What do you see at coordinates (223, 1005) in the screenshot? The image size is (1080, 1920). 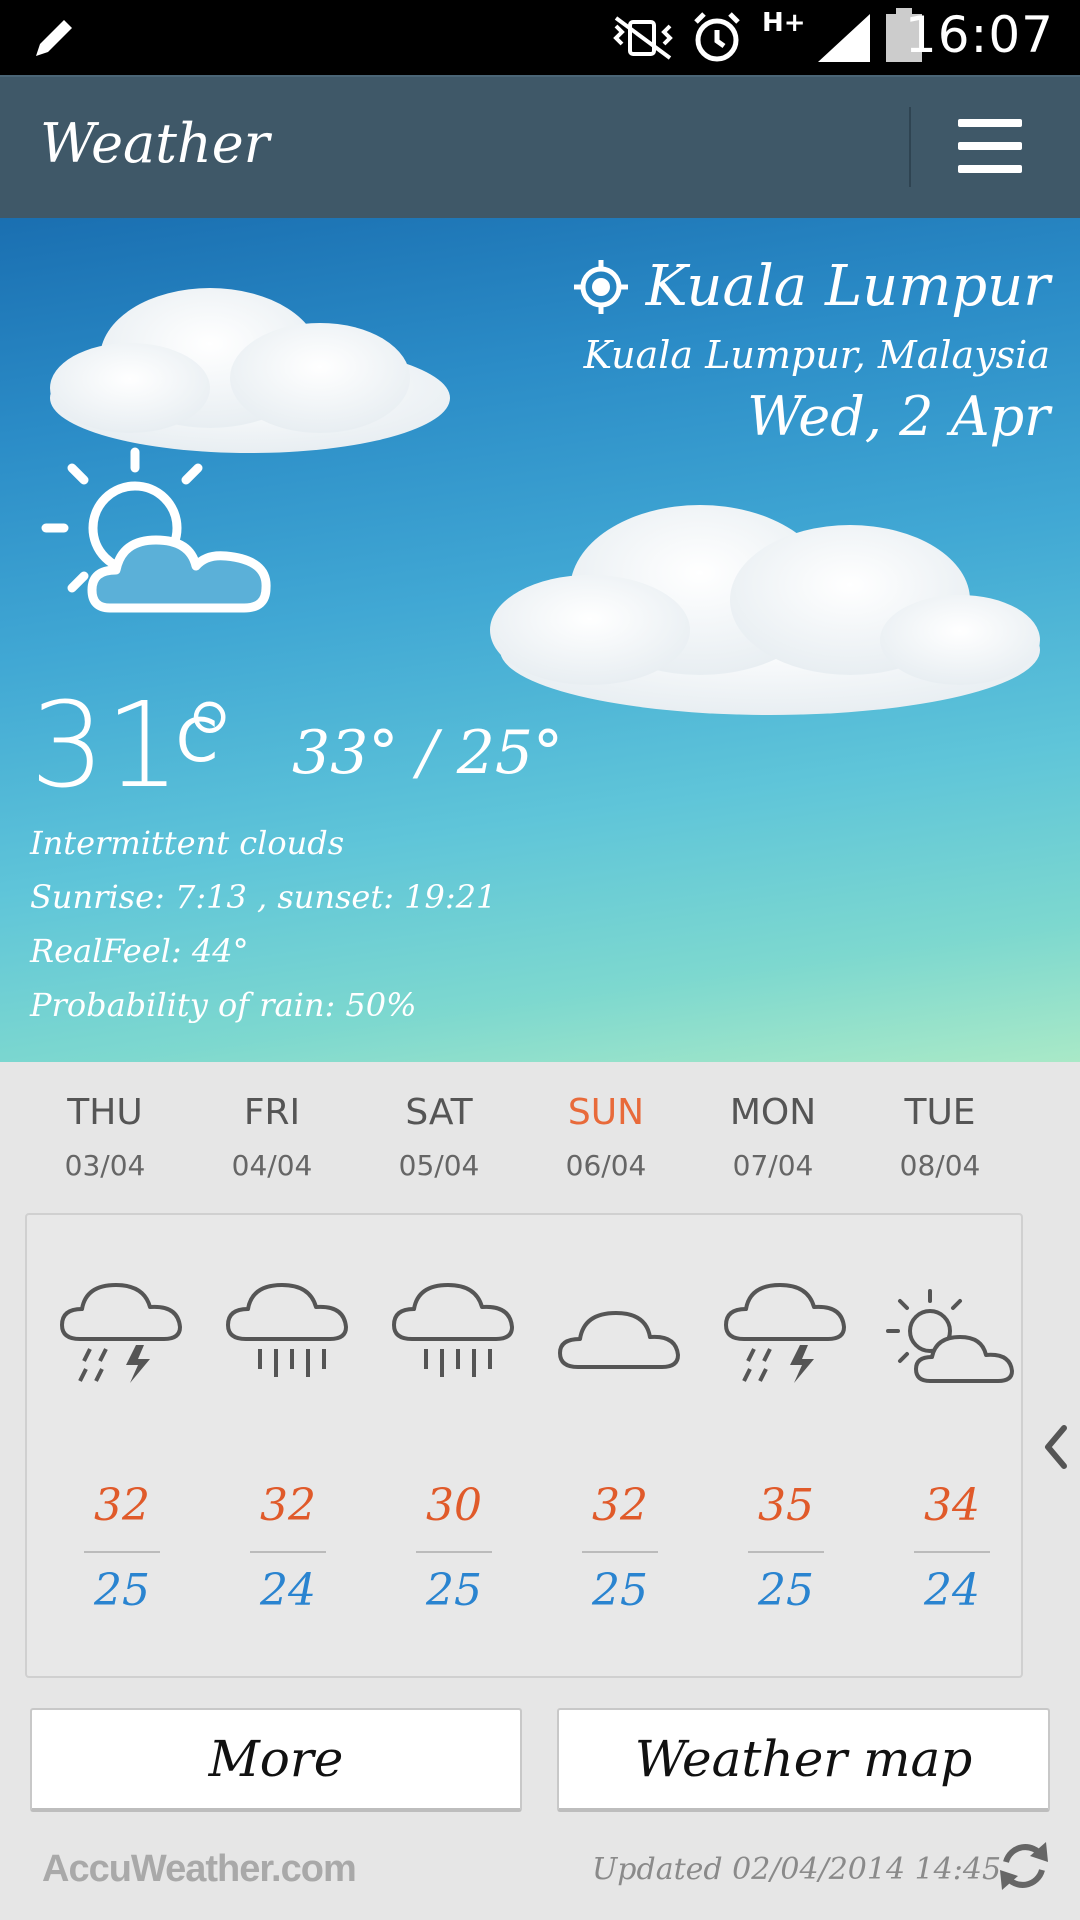 I see `rain-probability-text: Probability of rain: 50%` at bounding box center [223, 1005].